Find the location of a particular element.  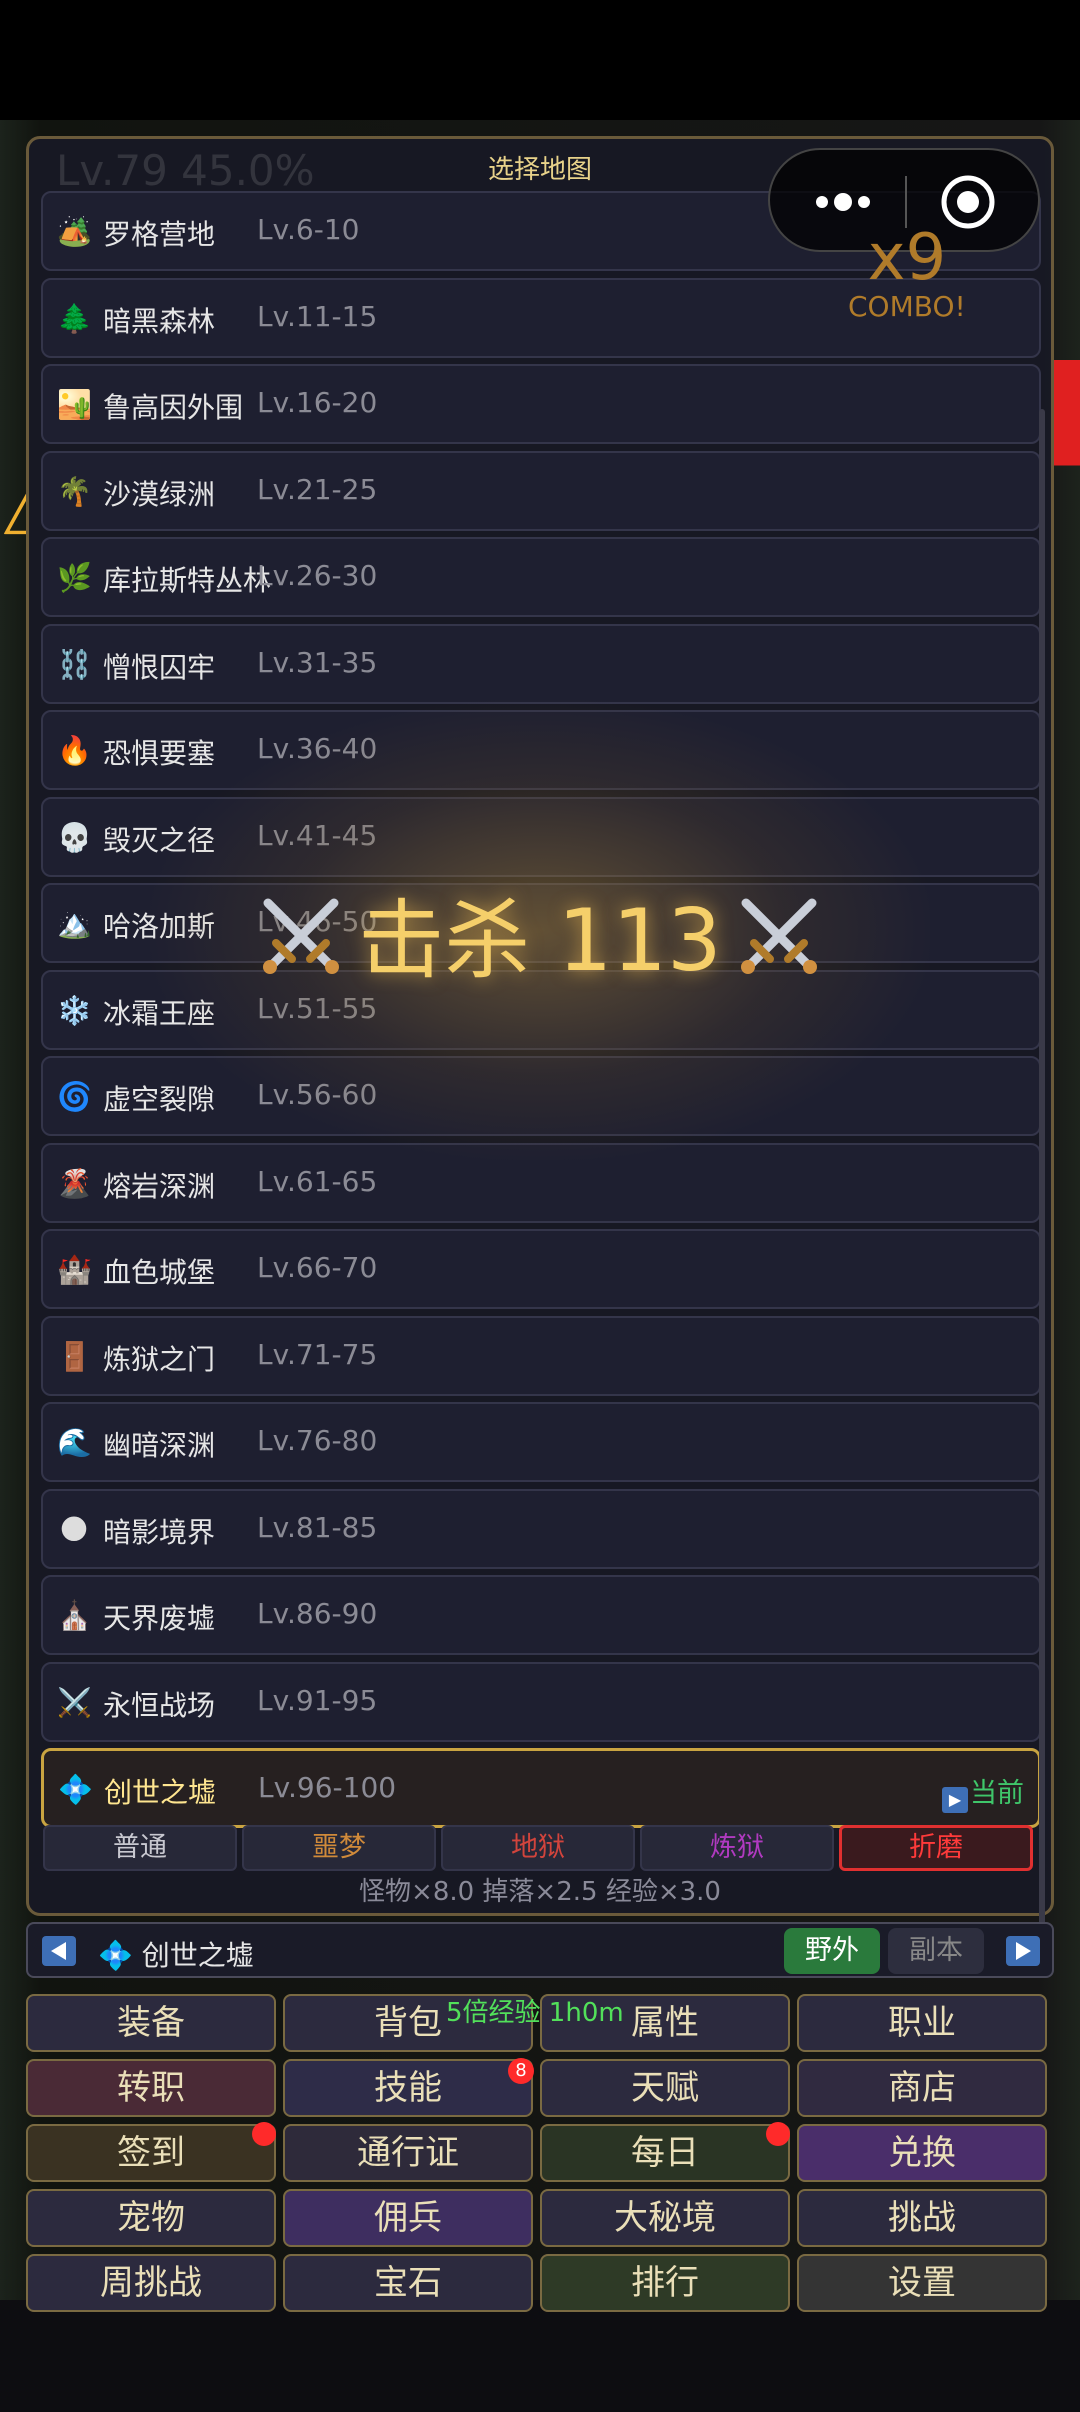

map-name: 暗影境界 is located at coordinates (159, 1532).